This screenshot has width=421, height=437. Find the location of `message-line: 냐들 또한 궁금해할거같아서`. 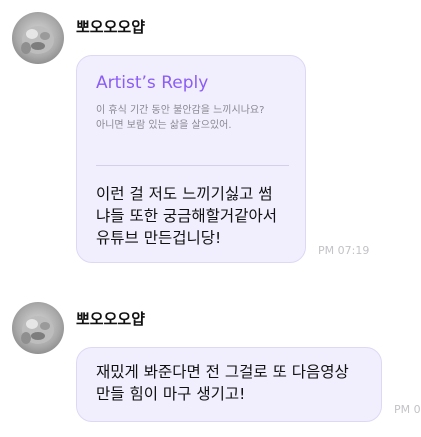

message-line: 냐들 또한 궁금해할거같아서 is located at coordinates (186, 216).